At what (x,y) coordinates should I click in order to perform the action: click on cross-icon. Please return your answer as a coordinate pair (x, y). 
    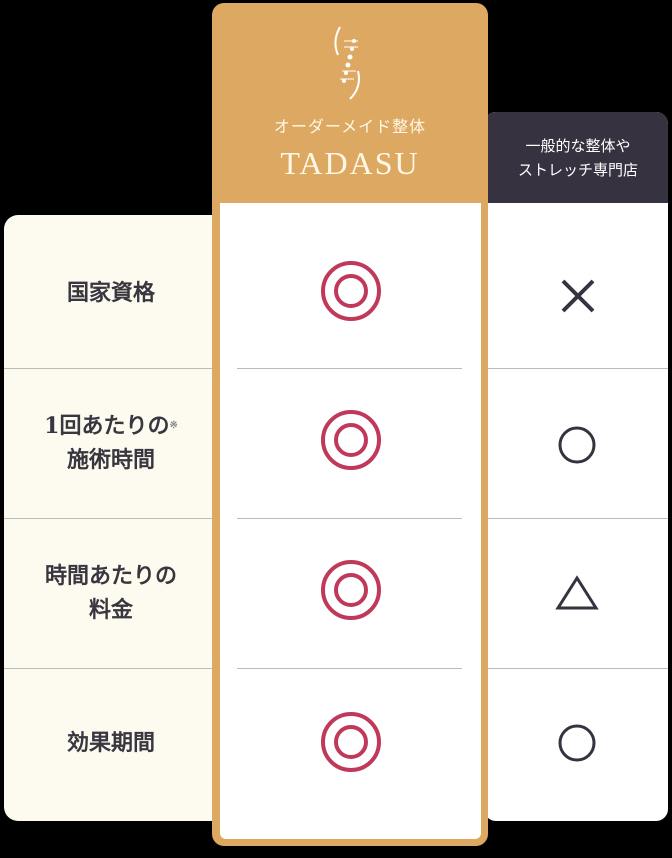
    Looking at the image, I should click on (578, 296).